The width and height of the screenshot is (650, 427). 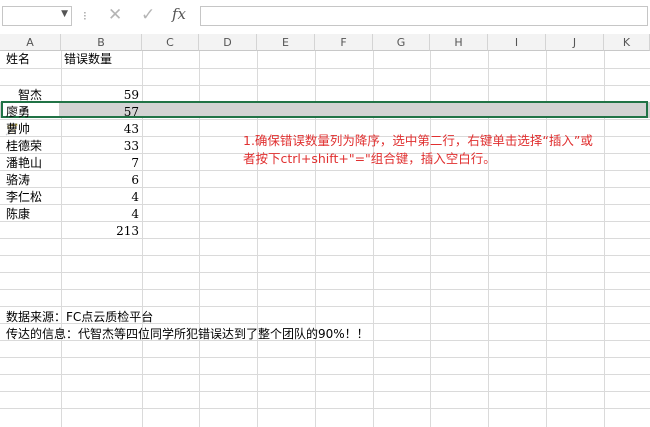 I want to click on column-header-i: I, so click(x=517, y=42).